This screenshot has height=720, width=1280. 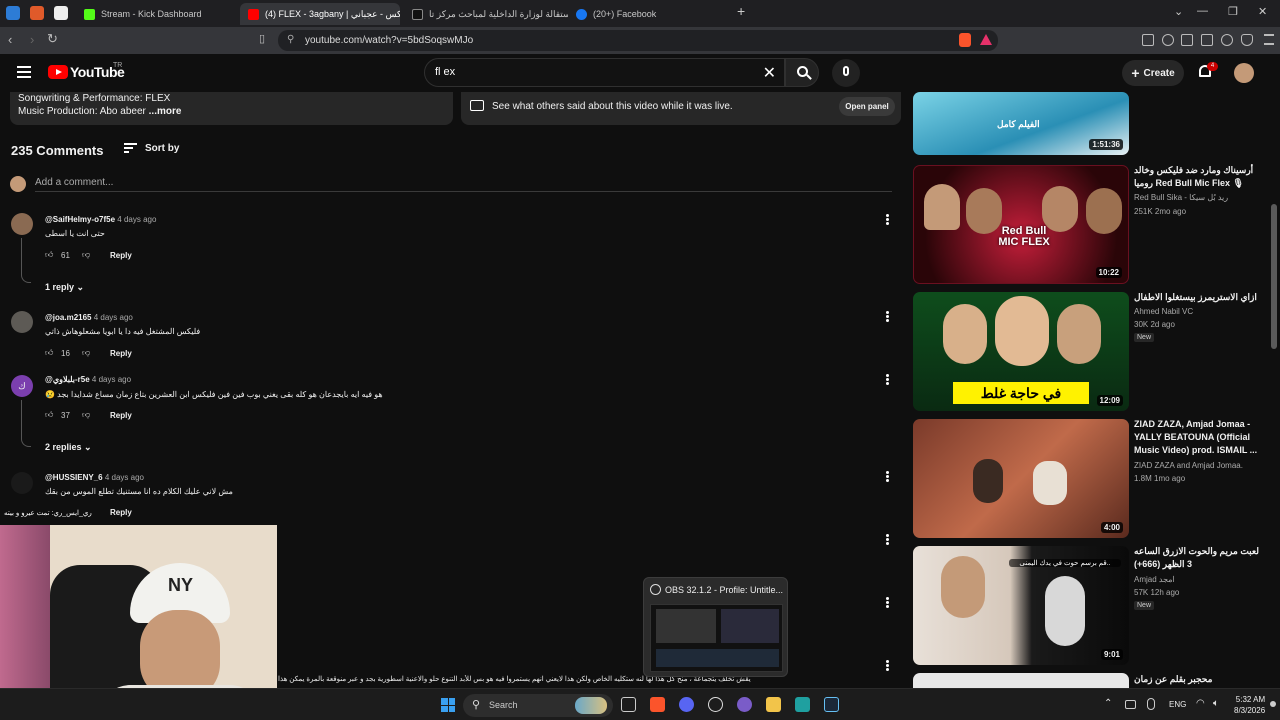 What do you see at coordinates (1198, 679) in the screenshot?
I see `video-title: محجبر بقلم عن زمان` at bounding box center [1198, 679].